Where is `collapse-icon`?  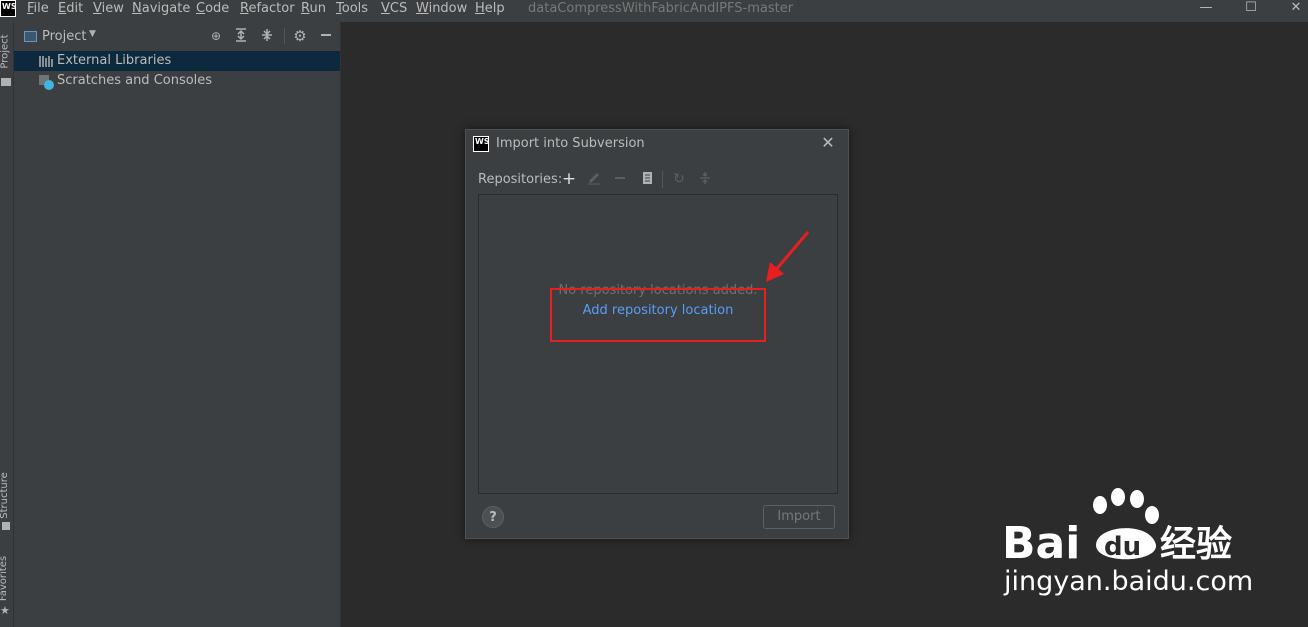 collapse-icon is located at coordinates (705, 179).